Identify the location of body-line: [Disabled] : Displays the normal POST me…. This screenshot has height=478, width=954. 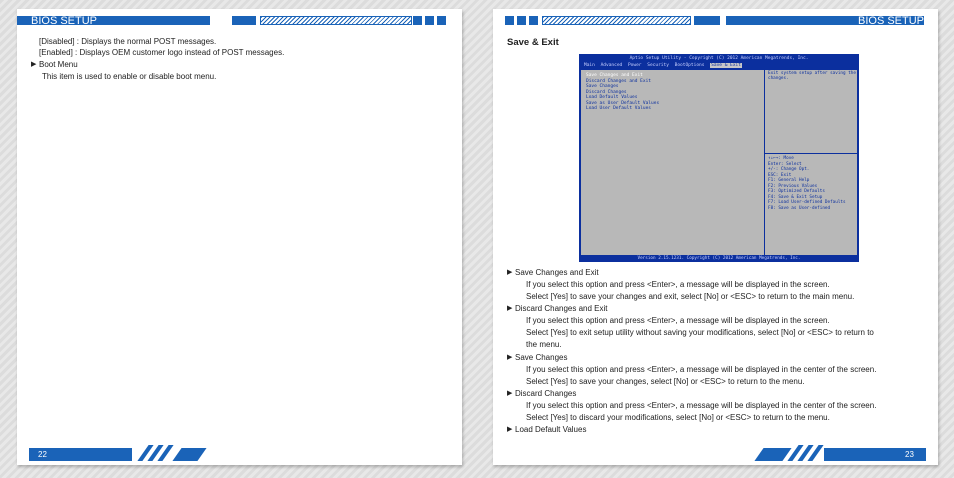
(128, 41).